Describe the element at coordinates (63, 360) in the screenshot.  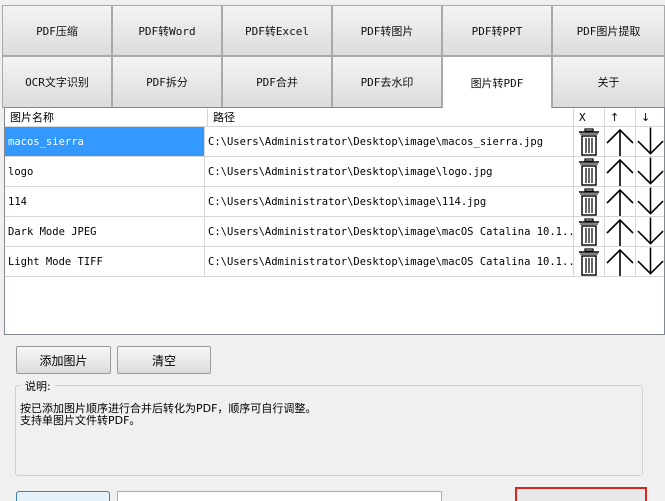
I see `add-images-button: 添加图片` at that location.